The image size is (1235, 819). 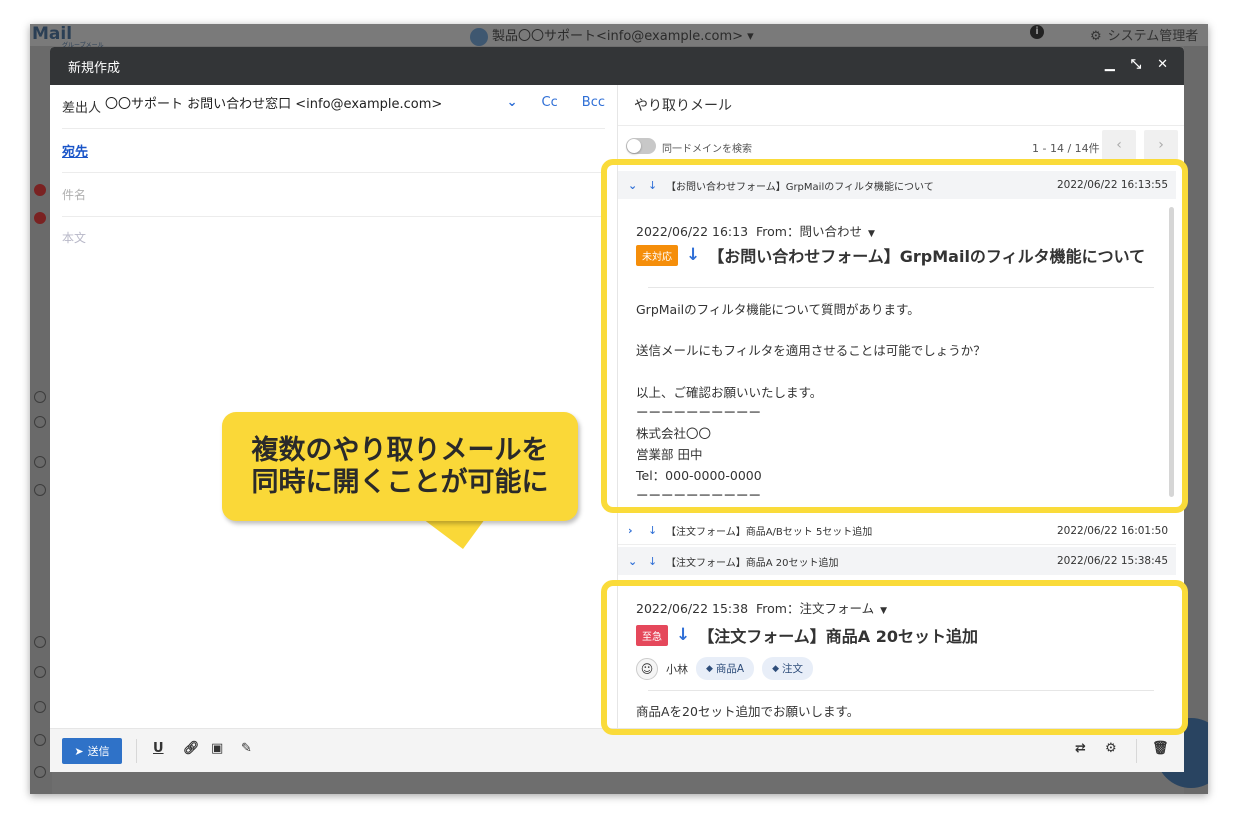 What do you see at coordinates (74, 195) in the screenshot?
I see `subject-placeholder: 件名` at bounding box center [74, 195].